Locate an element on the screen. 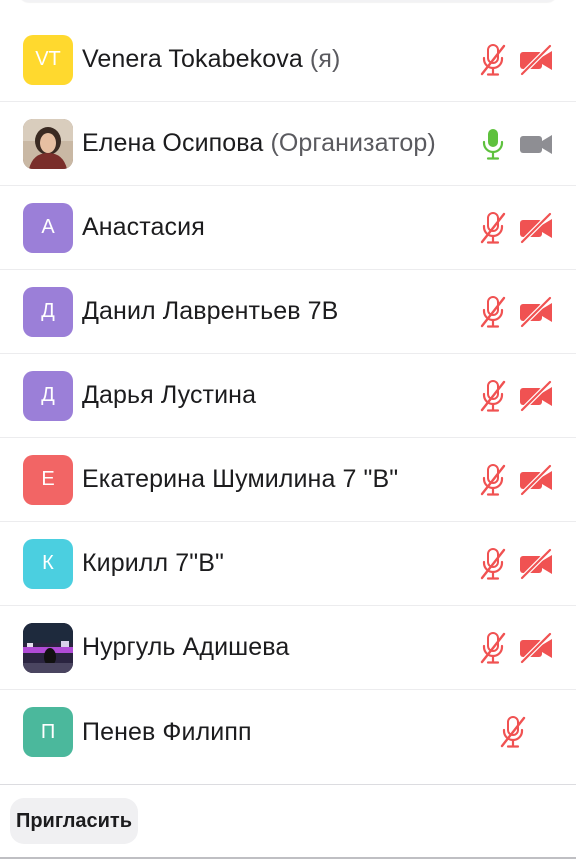 The height and width of the screenshot is (859, 576). participant-name-text: Venera Tokabekova is located at coordinates (192, 59).